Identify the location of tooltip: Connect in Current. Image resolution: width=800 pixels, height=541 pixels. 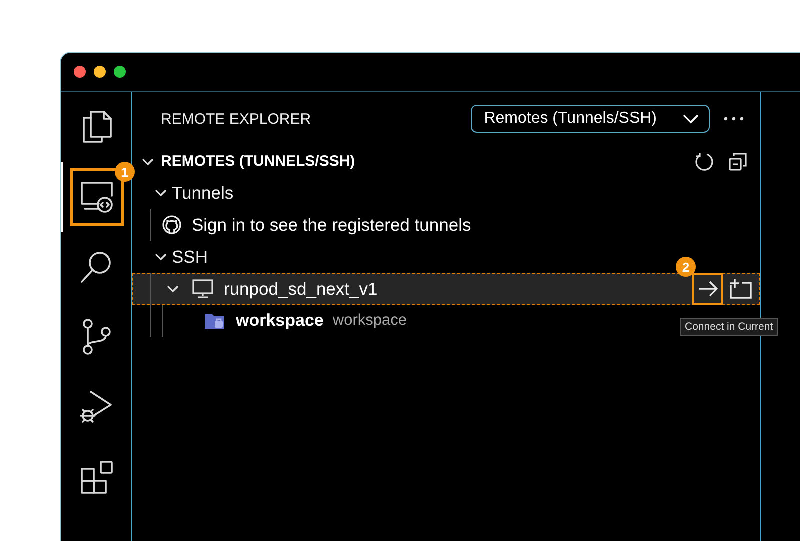
(729, 327).